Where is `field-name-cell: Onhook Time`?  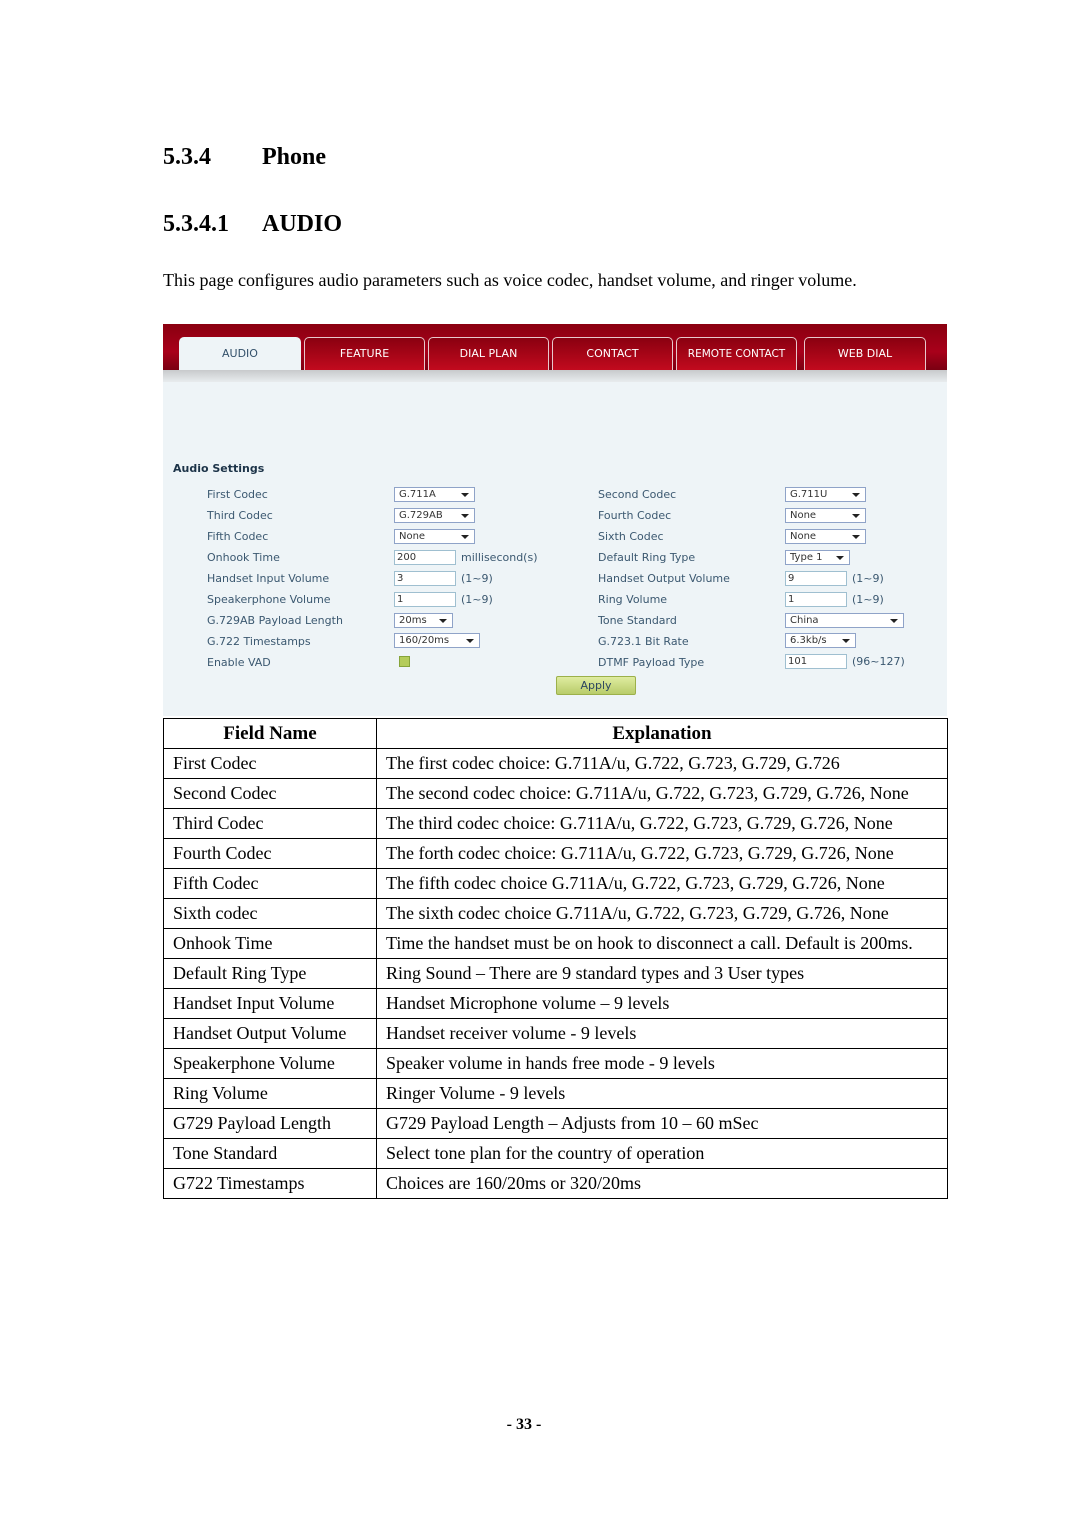
field-name-cell: Onhook Time is located at coordinates (270, 943).